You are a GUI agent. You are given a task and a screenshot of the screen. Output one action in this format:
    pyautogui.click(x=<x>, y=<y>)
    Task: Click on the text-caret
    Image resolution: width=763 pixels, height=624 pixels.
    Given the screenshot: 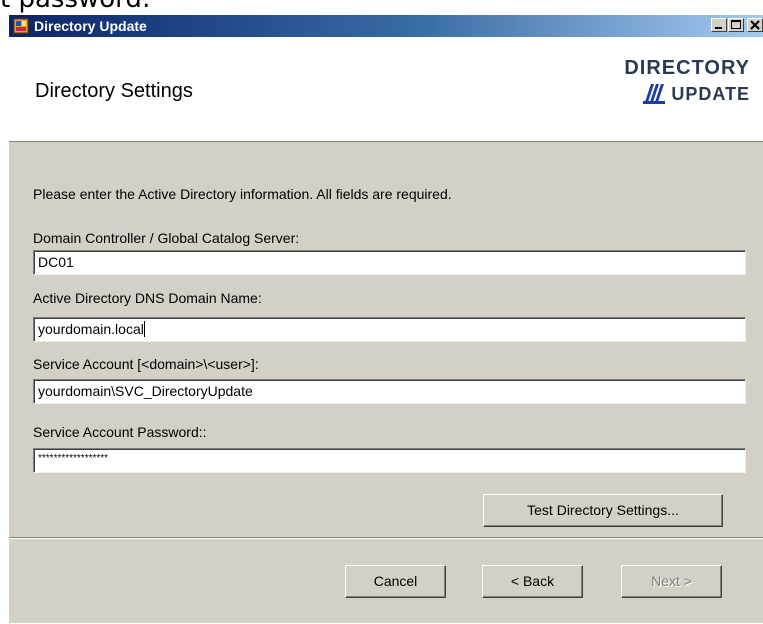 What is the action you would take?
    pyautogui.click(x=144, y=329)
    